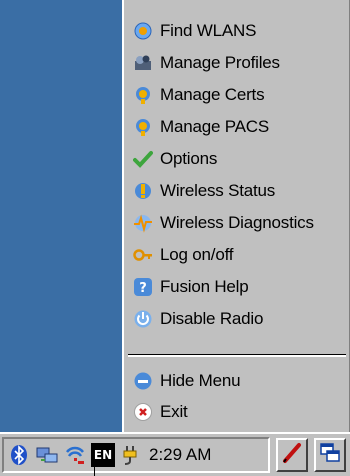  I want to click on menu-item-label: Fusion Help, so click(204, 286).